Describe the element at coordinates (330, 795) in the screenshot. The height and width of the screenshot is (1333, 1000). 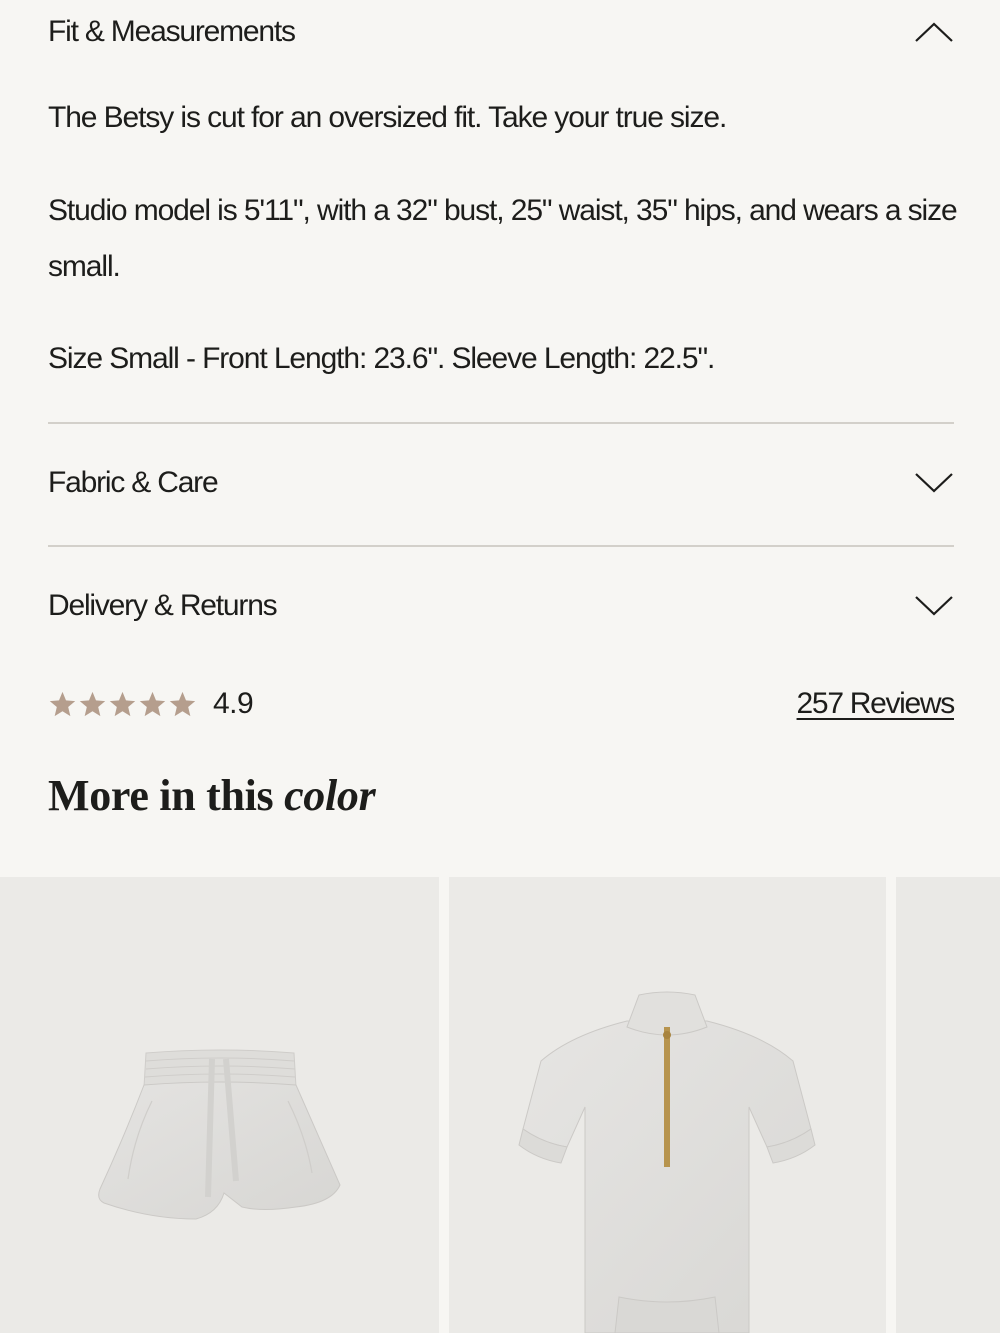
I see `heading-italic: color` at that location.